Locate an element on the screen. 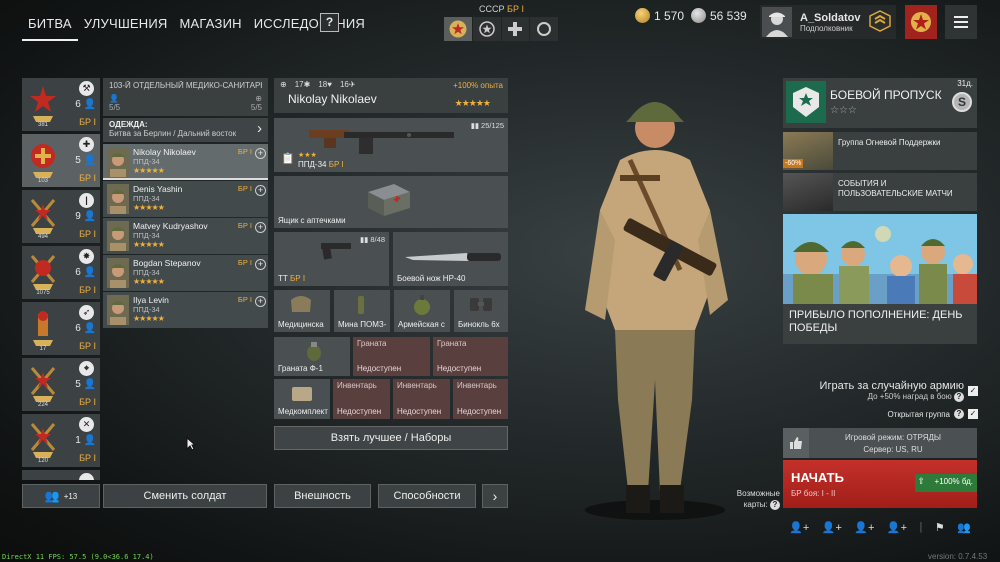  change-soldier-button: Сменить солдат is located at coordinates (185, 496).